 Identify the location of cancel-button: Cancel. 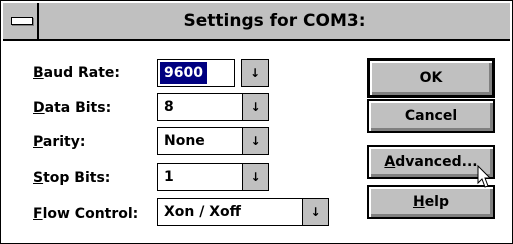
(431, 116).